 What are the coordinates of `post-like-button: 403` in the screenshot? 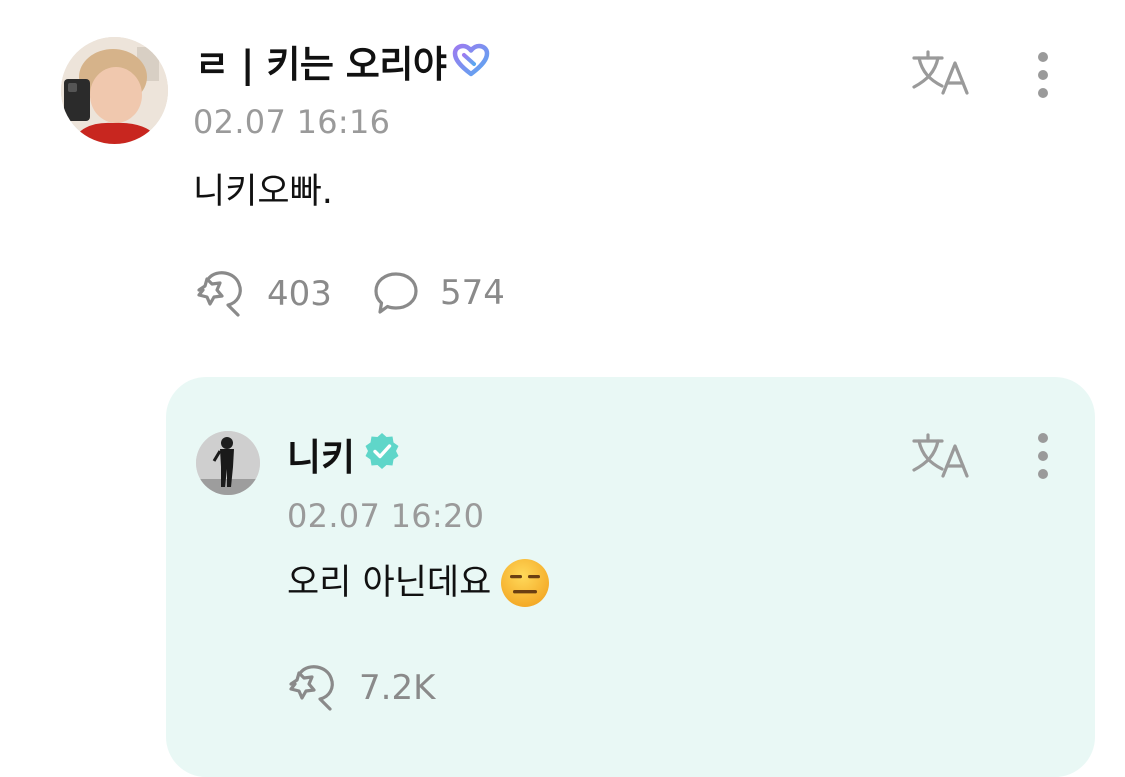 It's located at (262, 294).